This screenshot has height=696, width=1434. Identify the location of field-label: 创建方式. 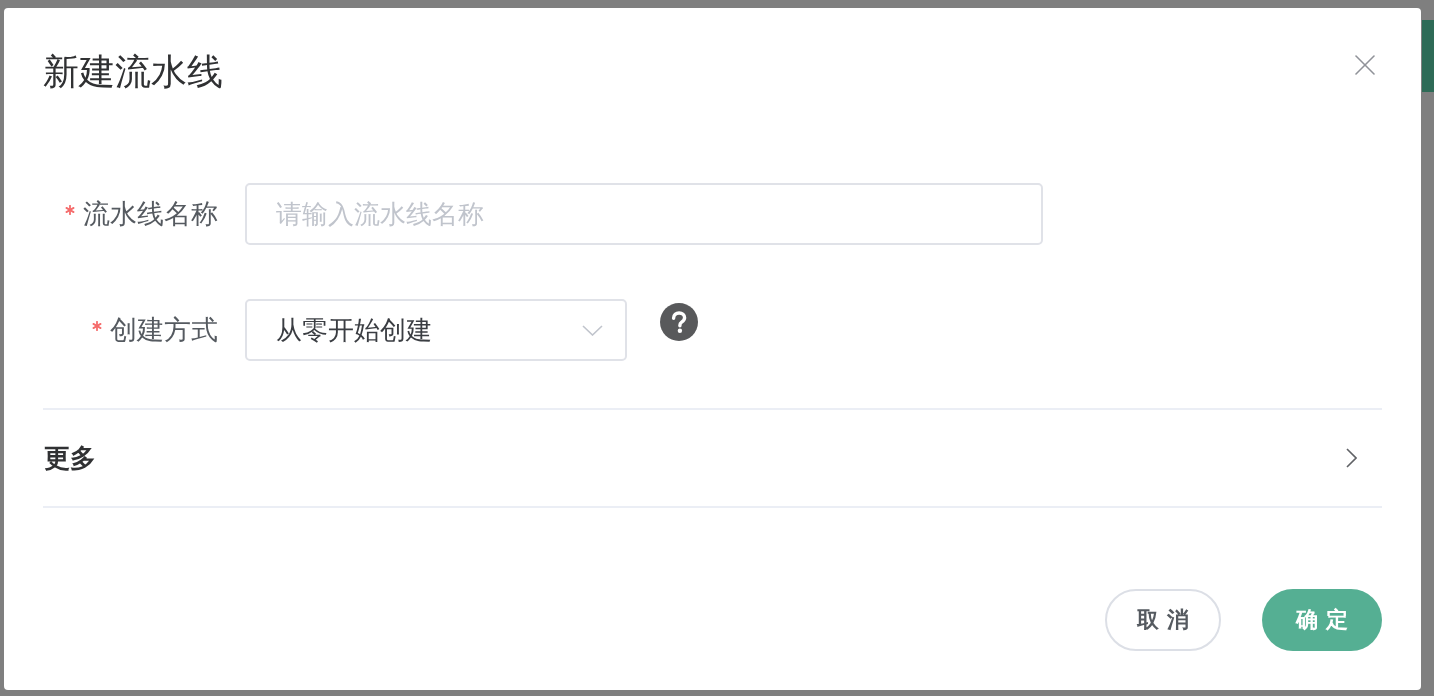
(164, 330).